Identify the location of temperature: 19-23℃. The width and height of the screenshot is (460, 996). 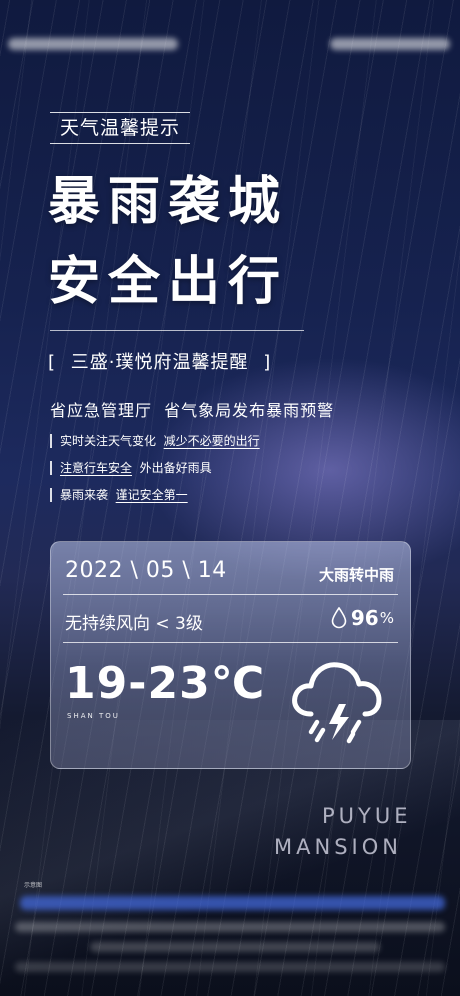
(165, 683).